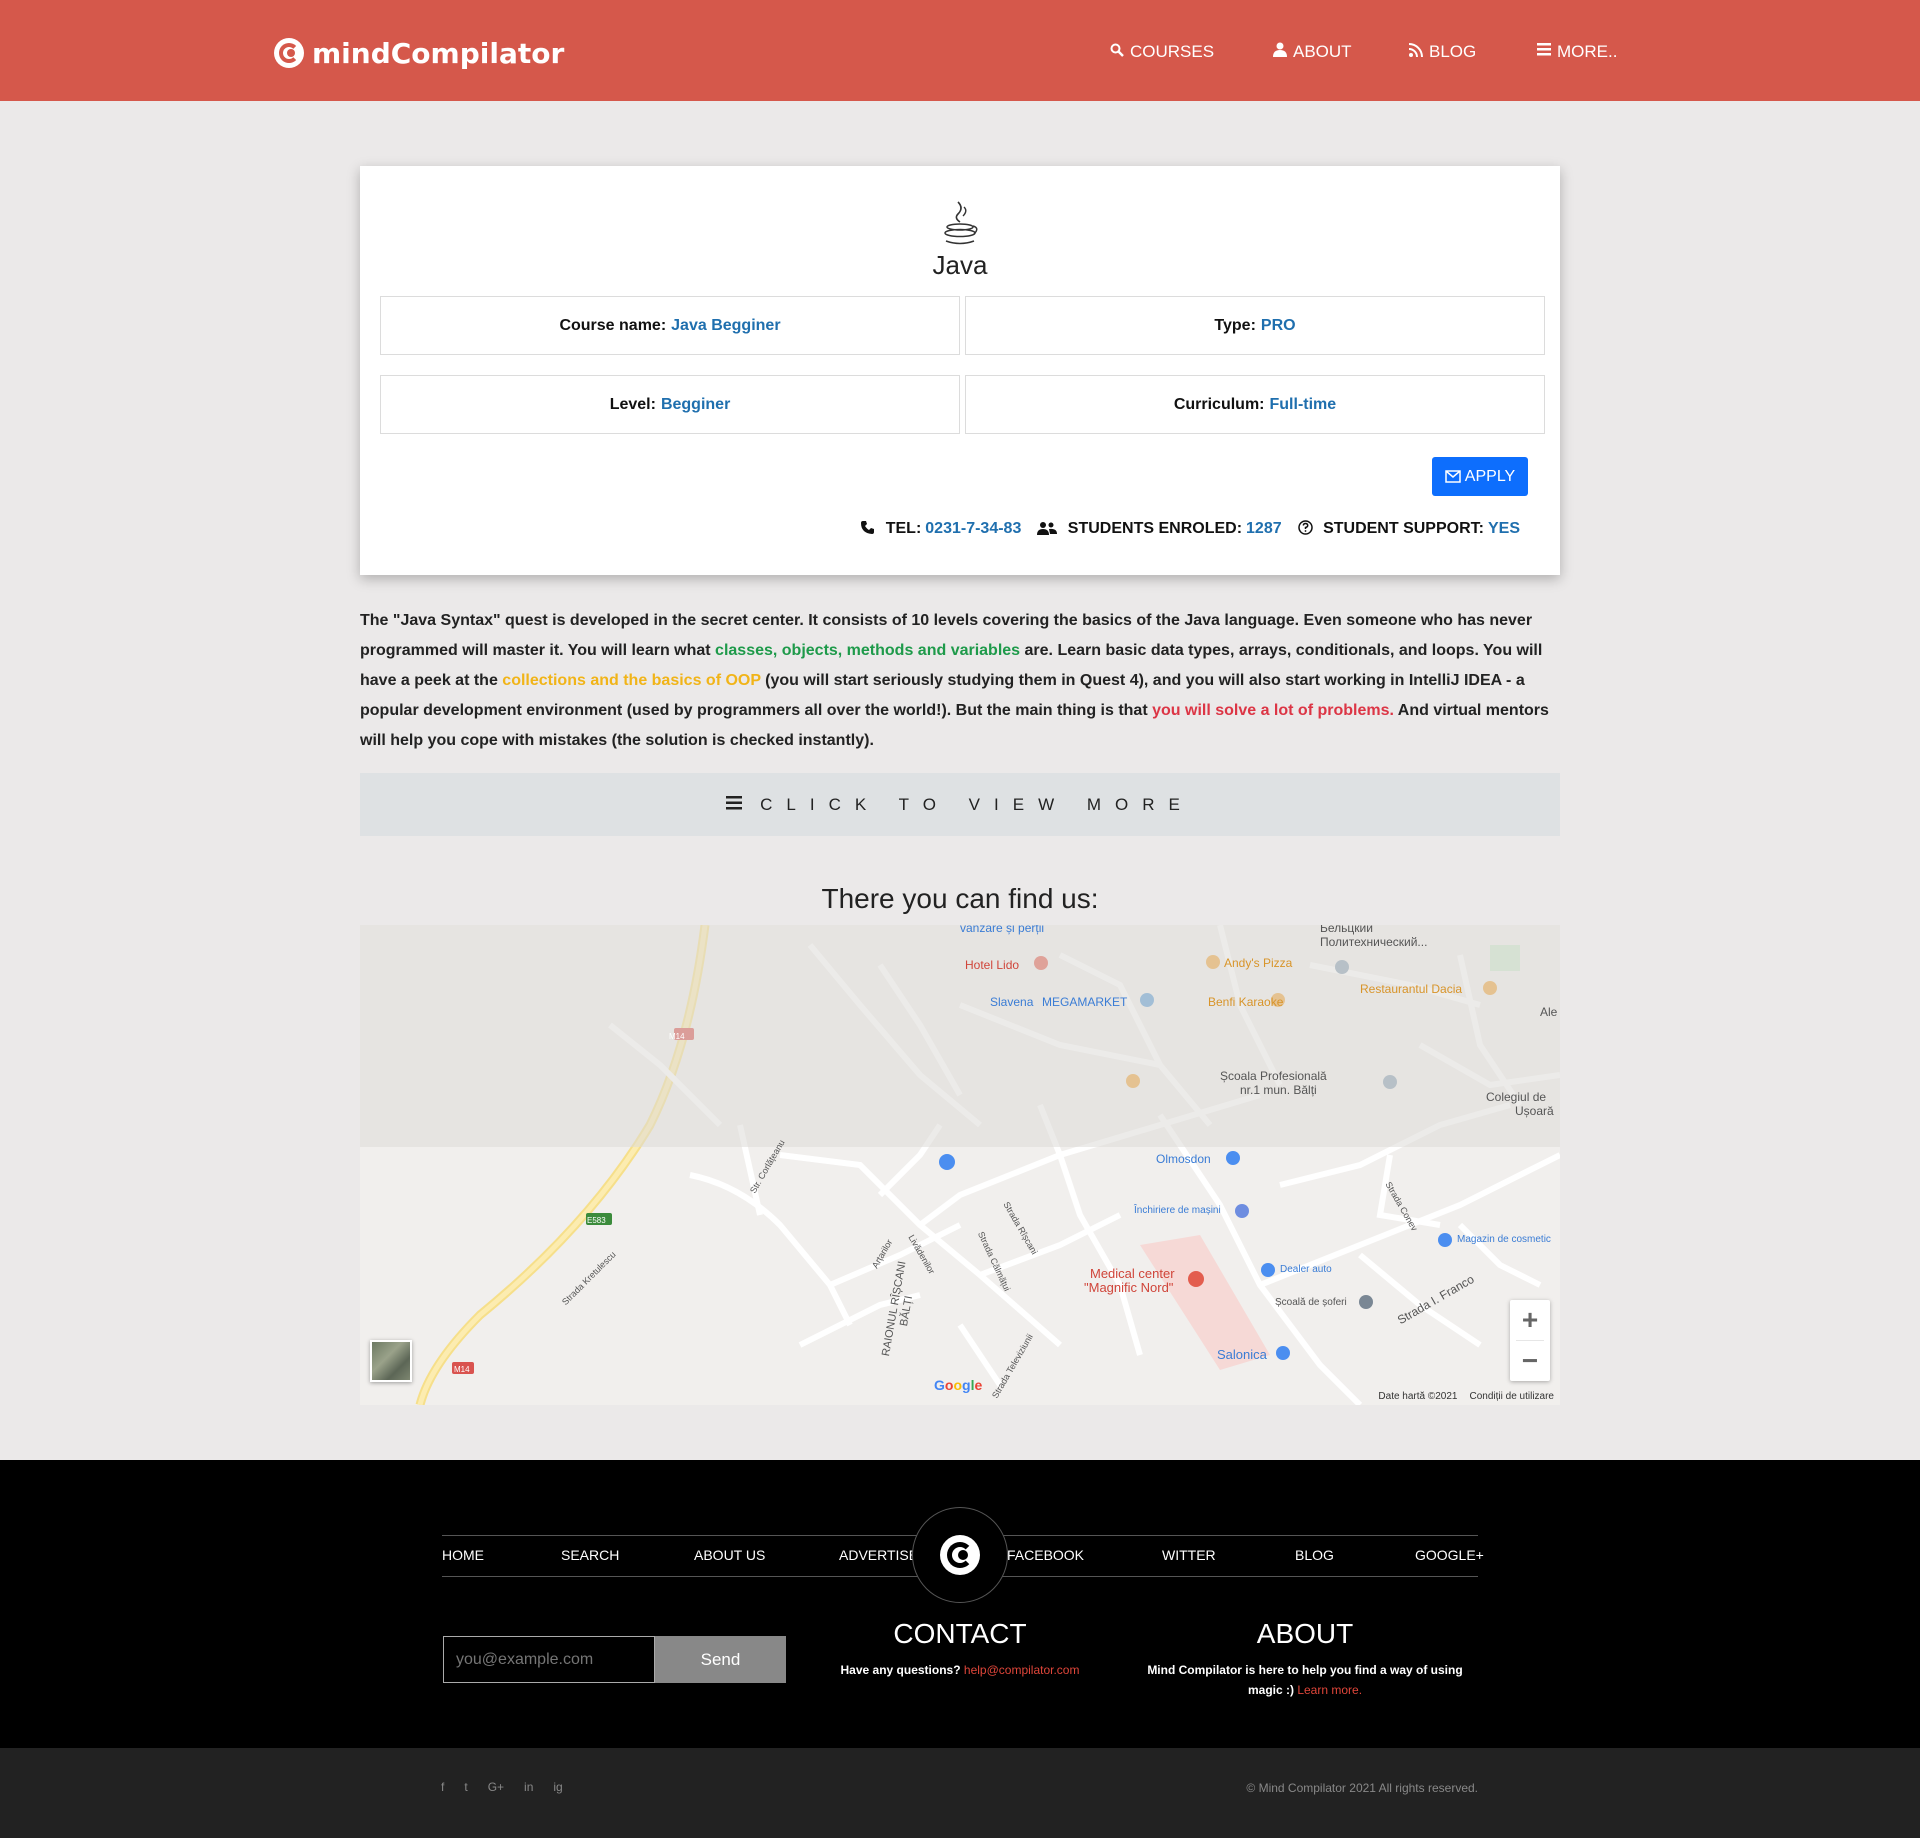 Image resolution: width=1920 pixels, height=1838 pixels. I want to click on course-type-value: PRO, so click(1278, 325).